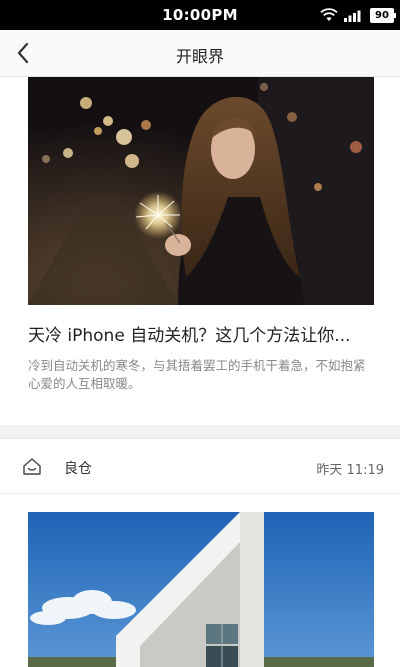 This screenshot has height=667, width=400. I want to click on page-title: 开眼界, so click(199, 56).